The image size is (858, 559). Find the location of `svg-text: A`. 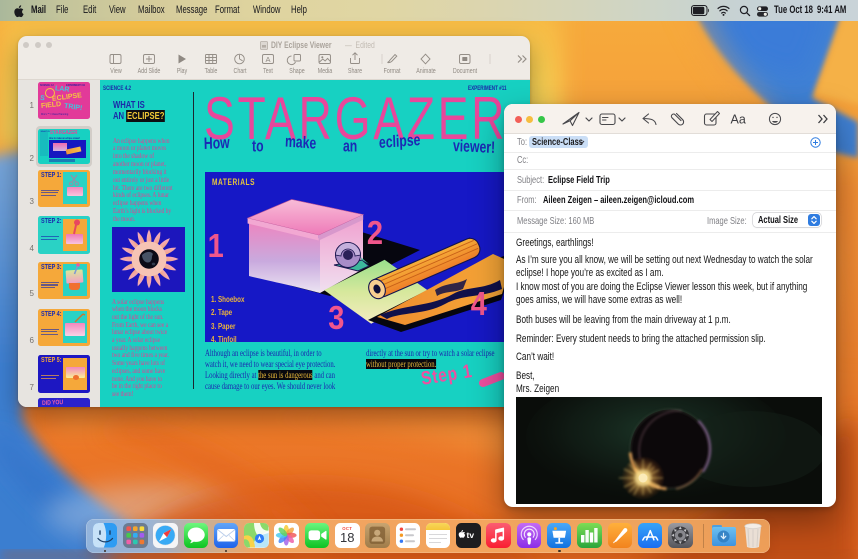

svg-text: A is located at coordinates (267, 59).